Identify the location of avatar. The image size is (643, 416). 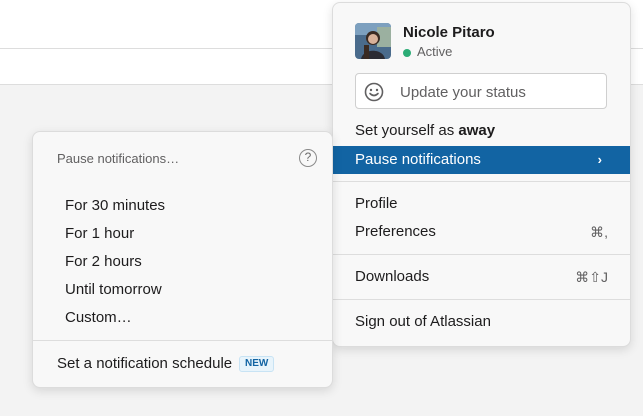
(373, 41).